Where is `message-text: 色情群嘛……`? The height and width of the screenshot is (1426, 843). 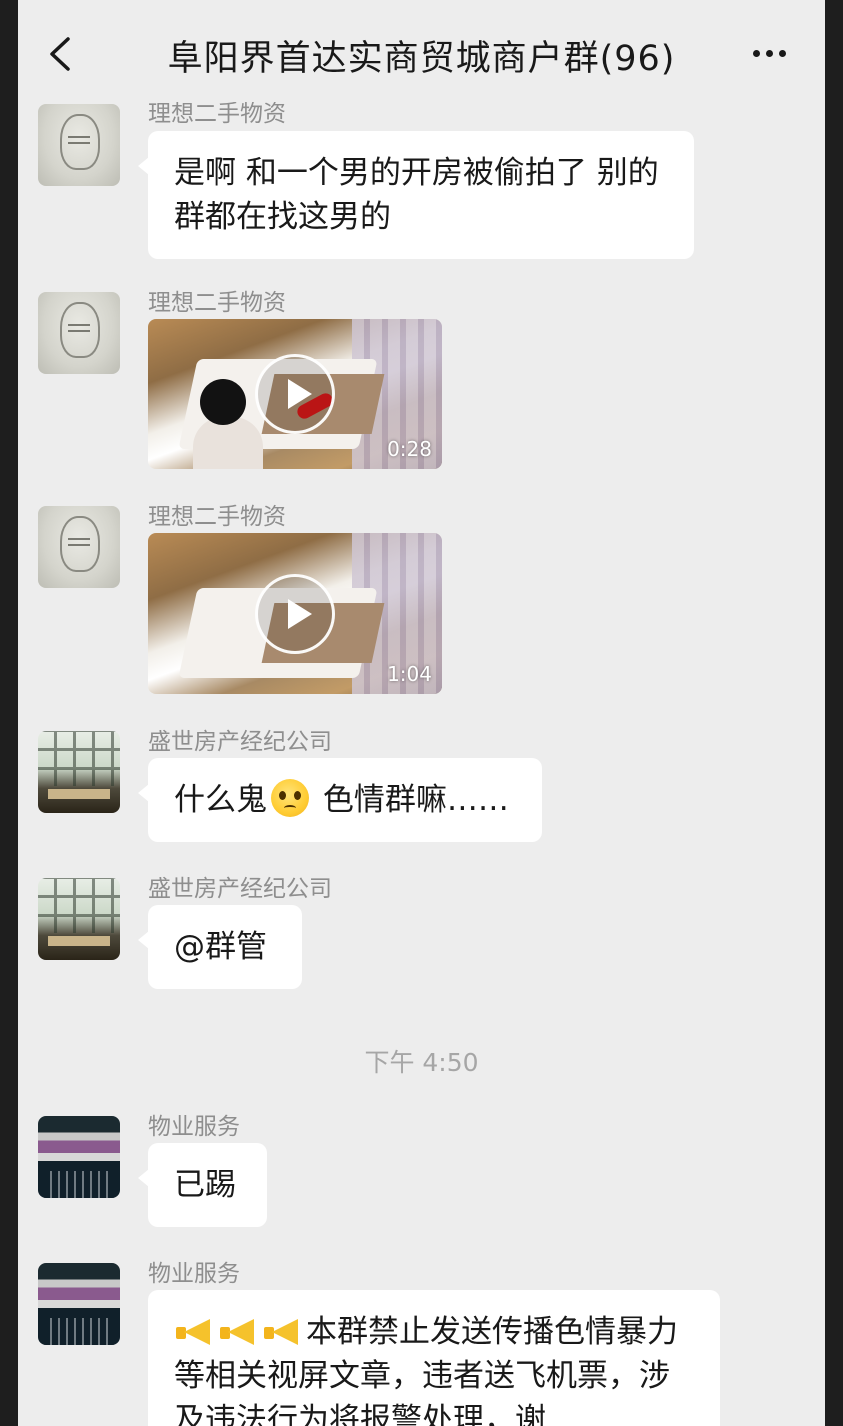
message-text: 色情群嘛…… is located at coordinates (411, 800).